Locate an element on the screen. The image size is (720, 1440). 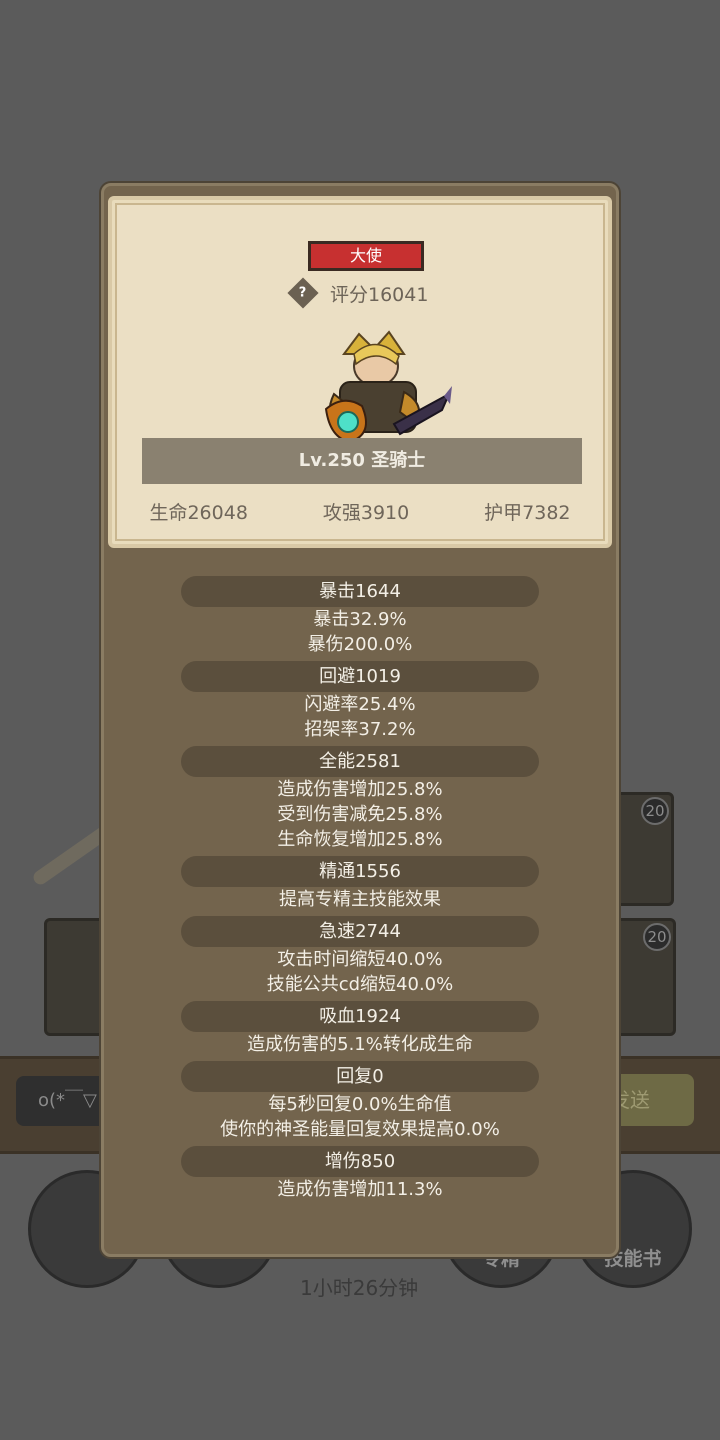
stat-group-lifesteal: 吸血1924 造成伤害的5.1%转化成生命 is located at coordinates (360, 1027).